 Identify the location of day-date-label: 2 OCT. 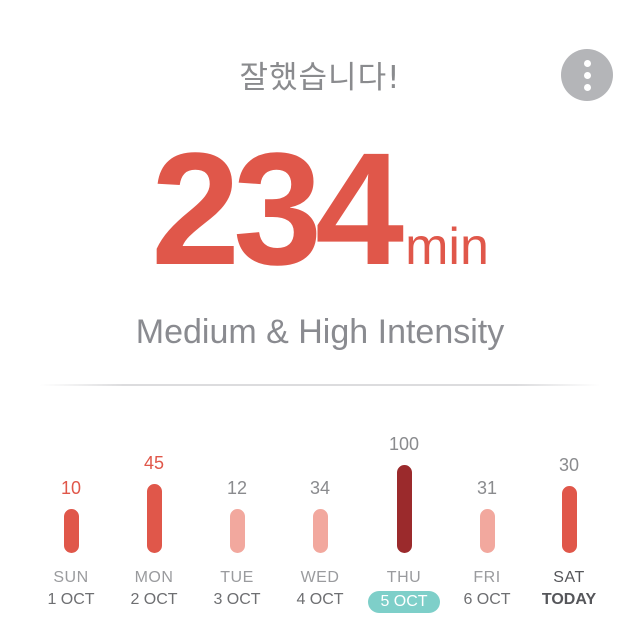
(154, 599).